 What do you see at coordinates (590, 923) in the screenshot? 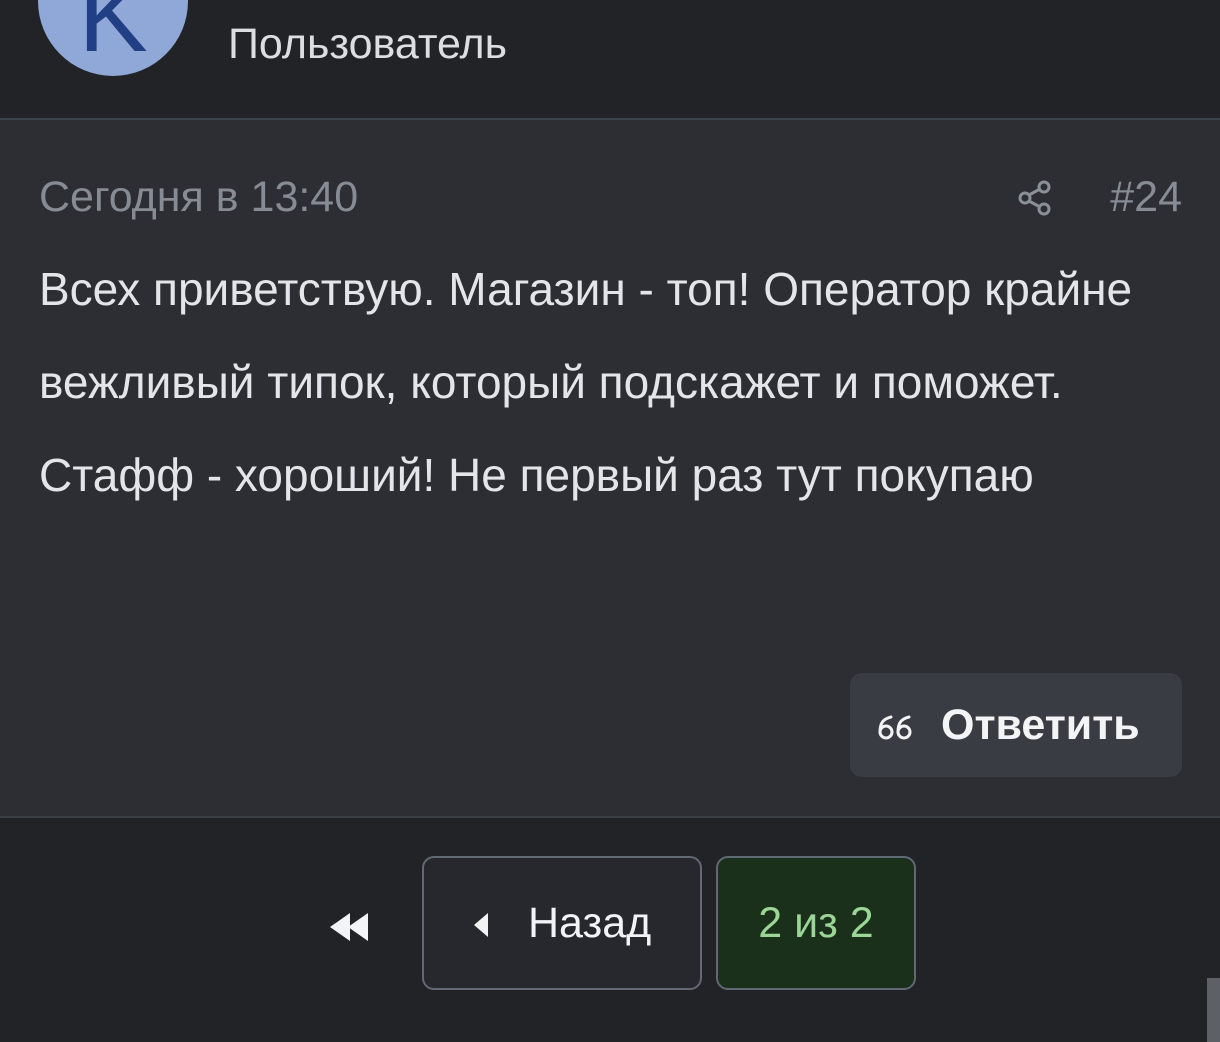
I see `prev-page-label: Назад` at bounding box center [590, 923].